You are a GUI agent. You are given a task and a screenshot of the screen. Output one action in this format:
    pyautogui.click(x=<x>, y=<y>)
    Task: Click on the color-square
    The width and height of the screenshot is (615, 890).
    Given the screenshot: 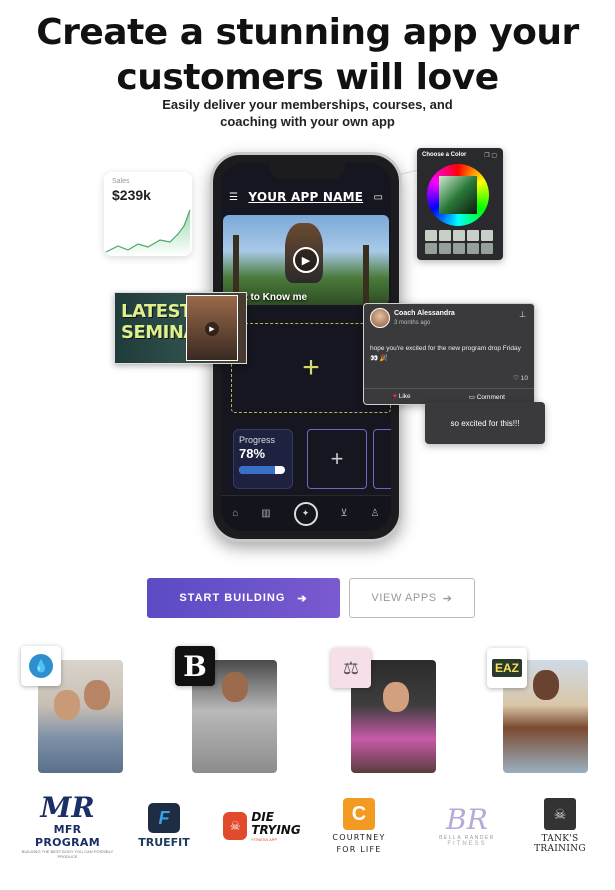 What is the action you would take?
    pyautogui.click(x=458, y=195)
    